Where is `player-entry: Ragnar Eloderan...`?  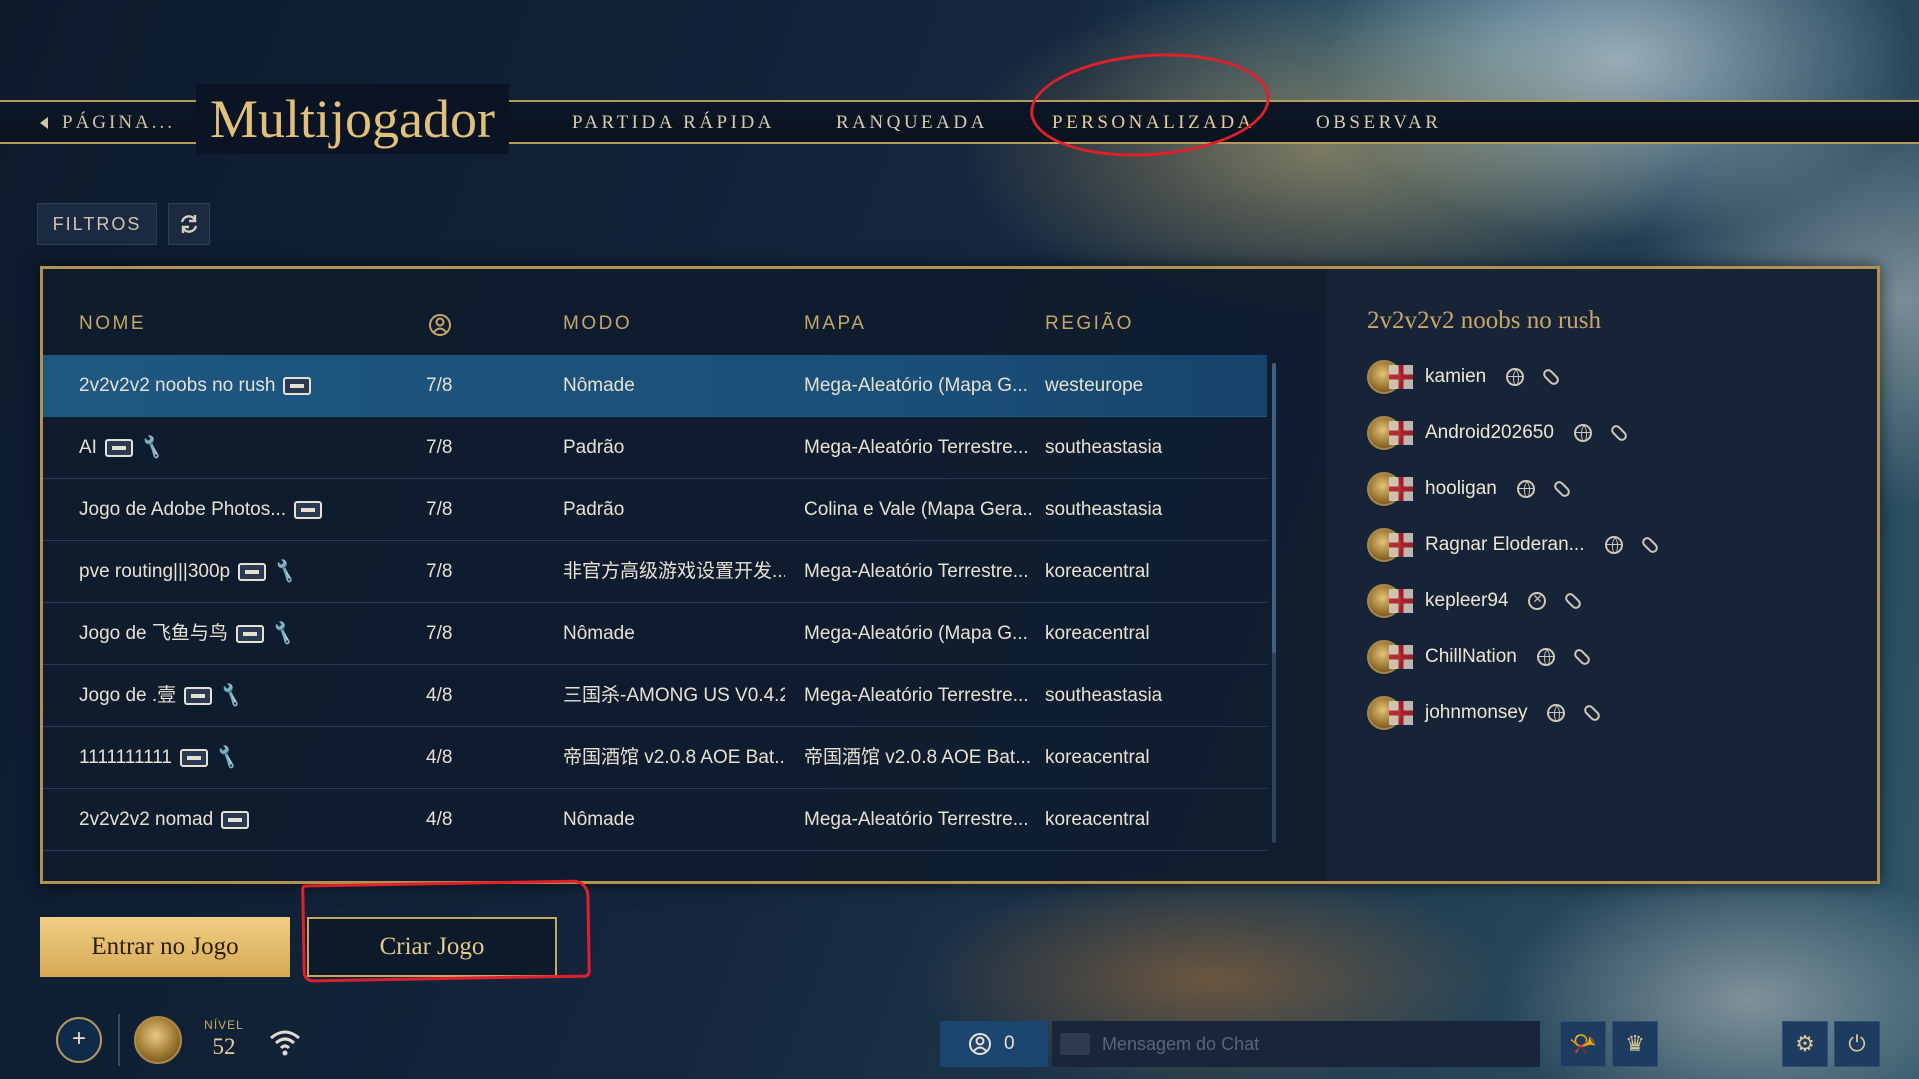 player-entry: Ragnar Eloderan... is located at coordinates (1513, 545).